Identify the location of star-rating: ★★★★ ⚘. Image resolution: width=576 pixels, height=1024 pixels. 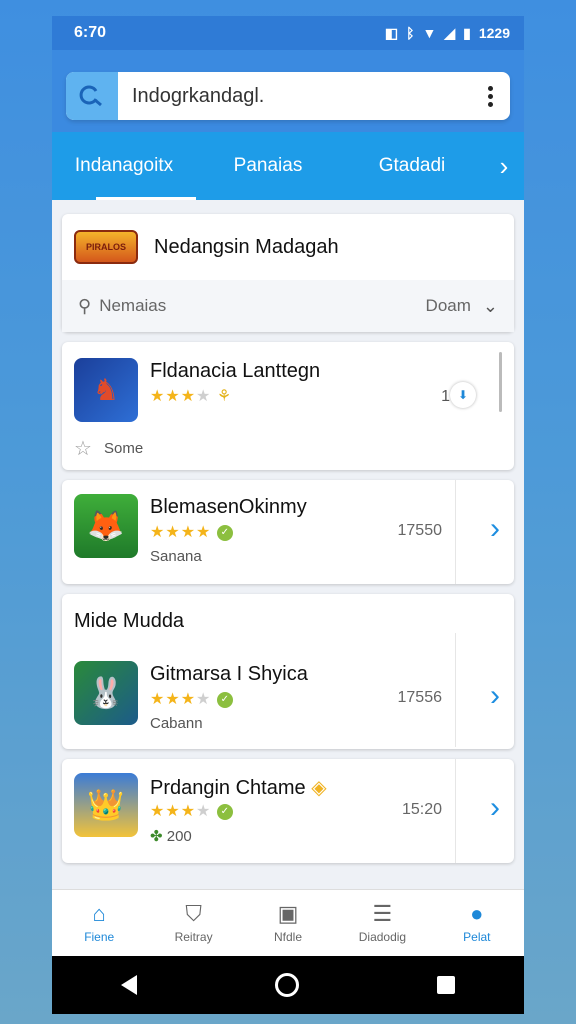
(191, 396).